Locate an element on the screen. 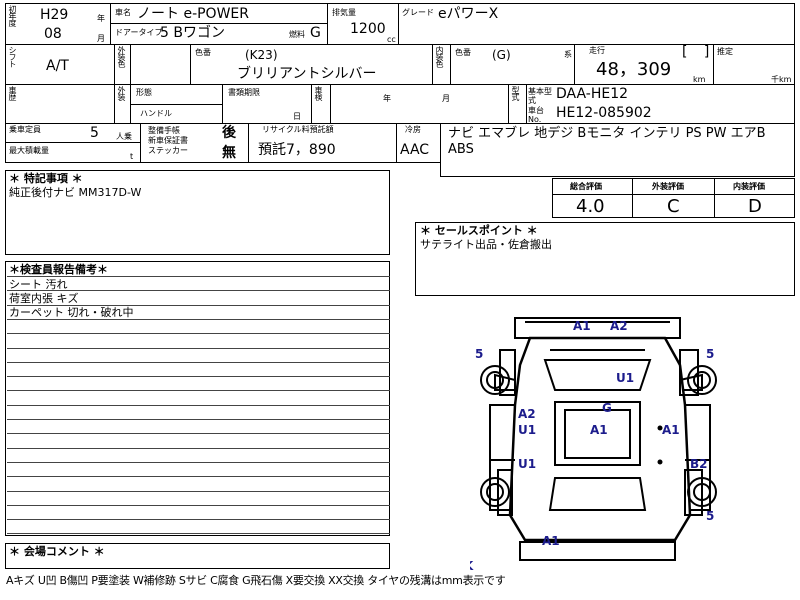 This screenshot has height=600, width=800. damage-mark: K is located at coordinates (472, 564).